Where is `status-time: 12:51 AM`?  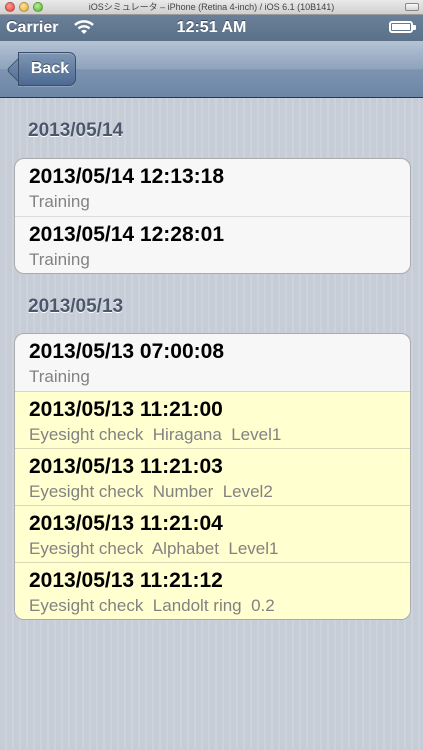 status-time: 12:51 AM is located at coordinates (211, 27).